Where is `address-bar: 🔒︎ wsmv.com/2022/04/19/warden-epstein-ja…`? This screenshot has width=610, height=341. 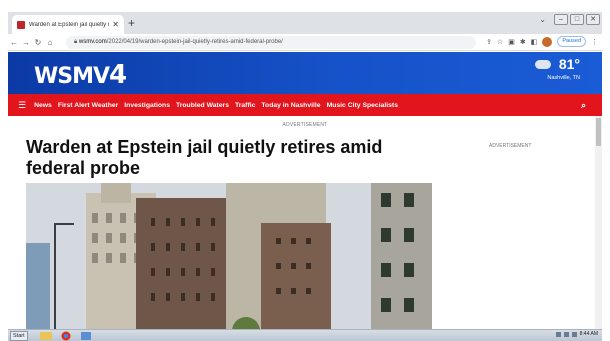 address-bar: 🔒︎ wsmv.com/2022/04/19/warden-epstein-ja… is located at coordinates (271, 42).